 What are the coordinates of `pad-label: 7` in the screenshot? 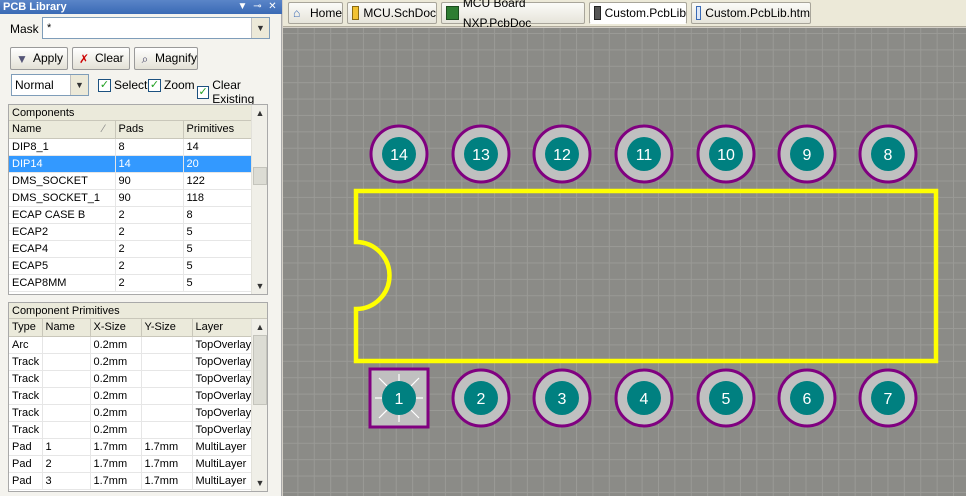 It's located at (888, 399).